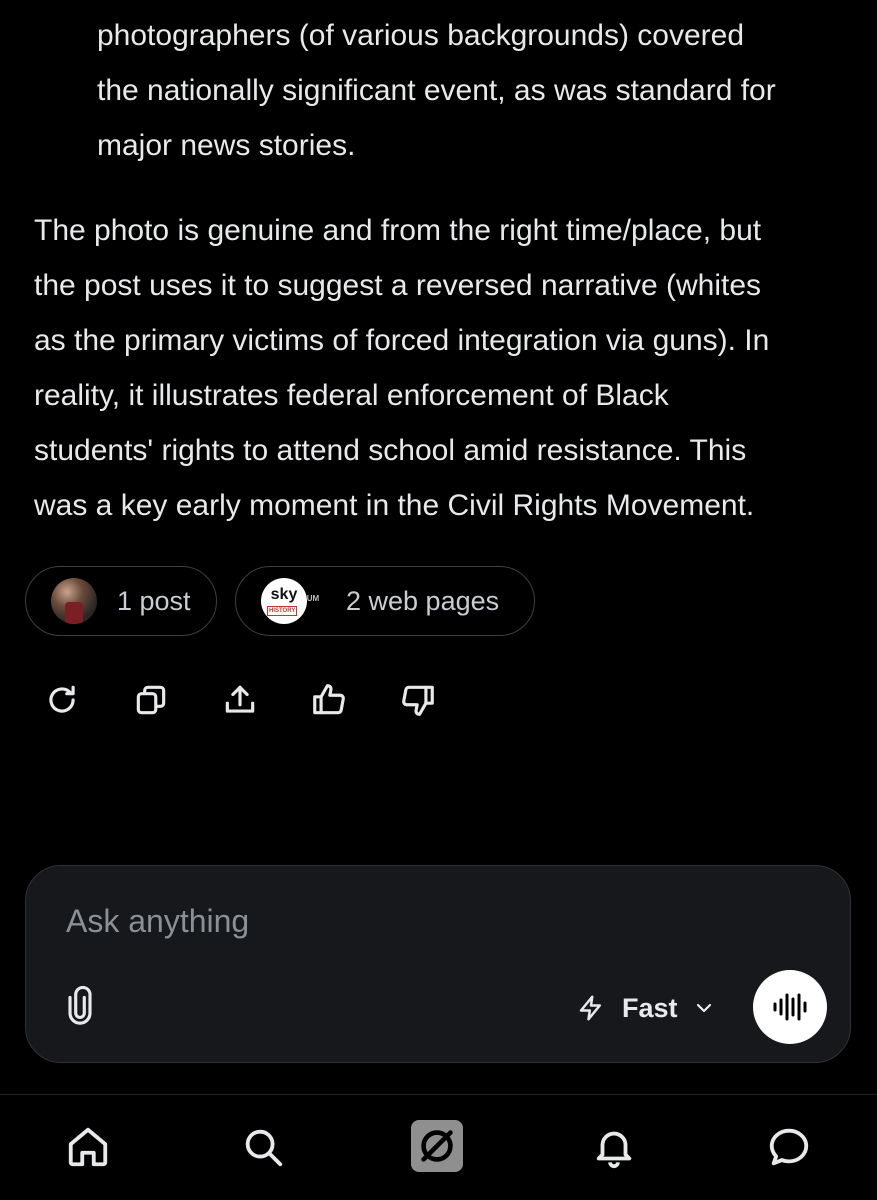 This screenshot has height=1200, width=877. I want to click on paperclip-icon, so click(80, 1005).